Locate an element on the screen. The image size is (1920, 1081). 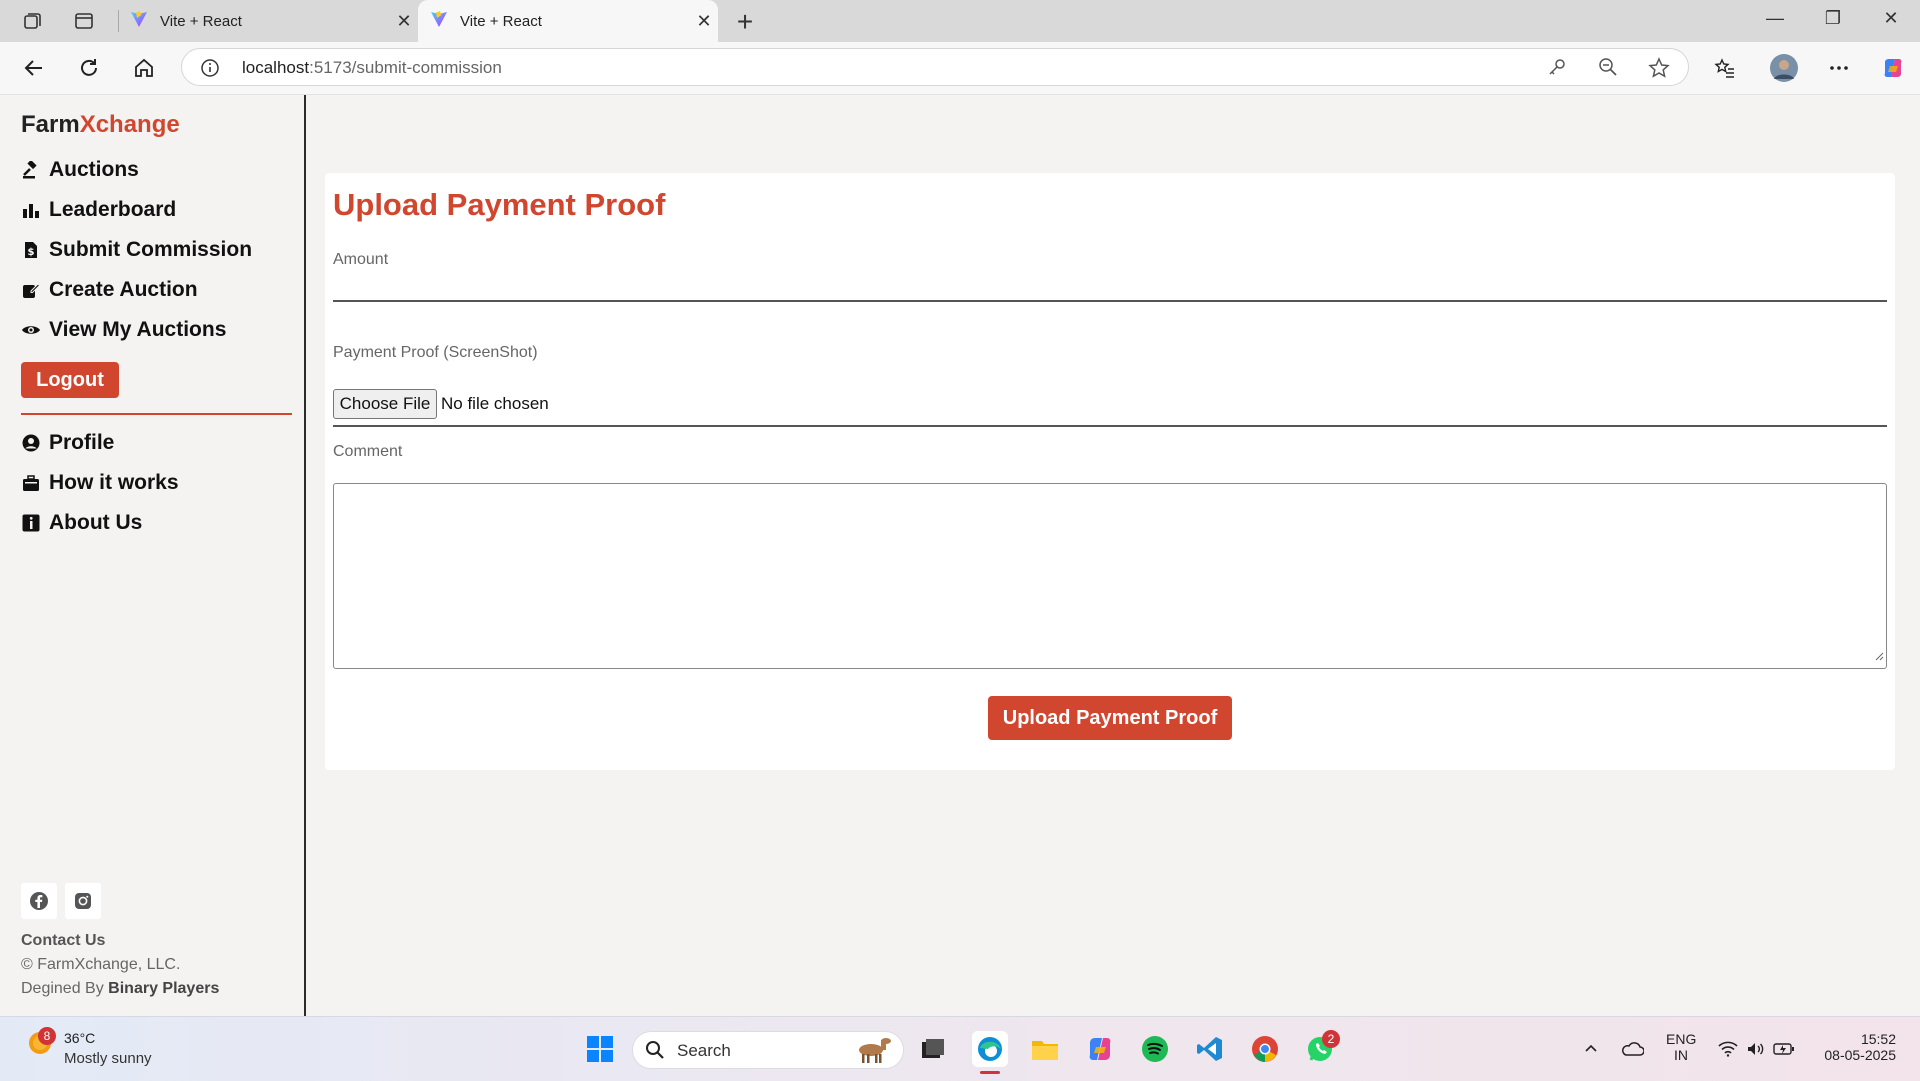
back-arrow-icon is located at coordinates (34, 68).